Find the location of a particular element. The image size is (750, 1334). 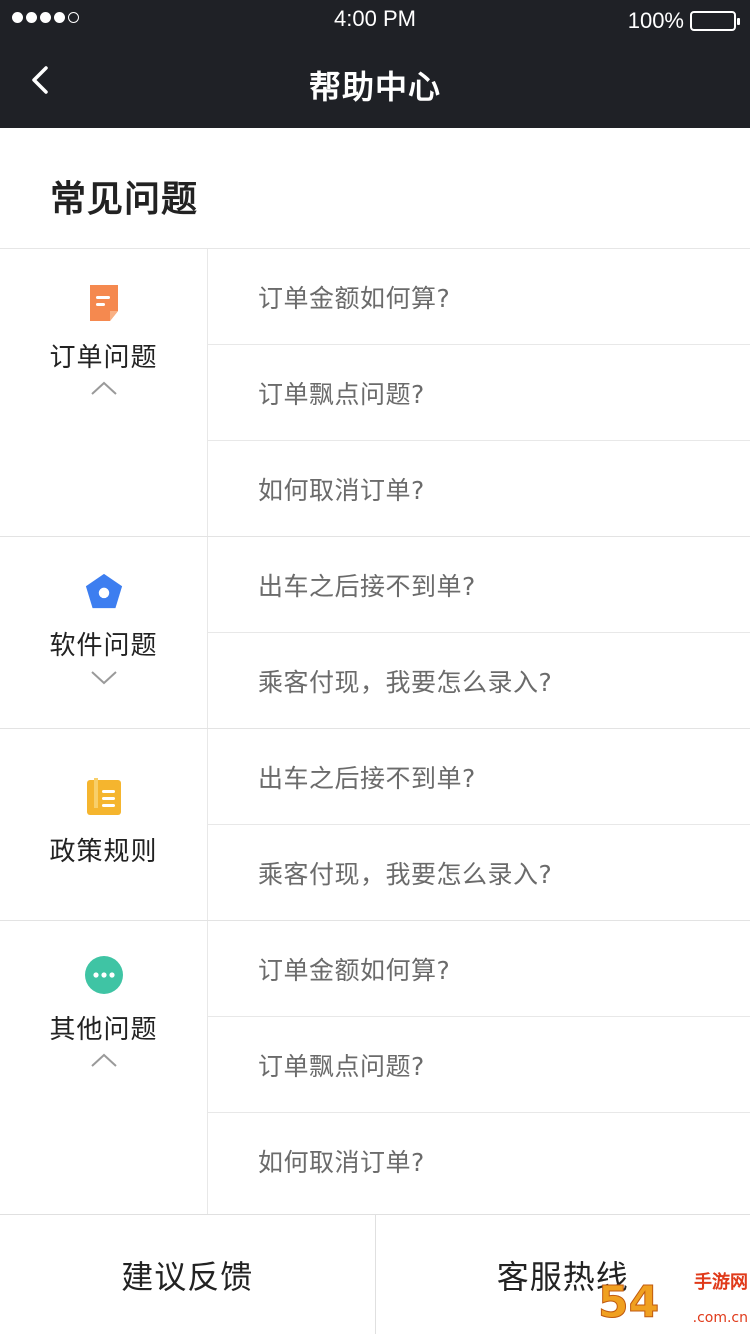

top-bar: 4:00 PM 100% 帮助中心 is located at coordinates (375, 64).